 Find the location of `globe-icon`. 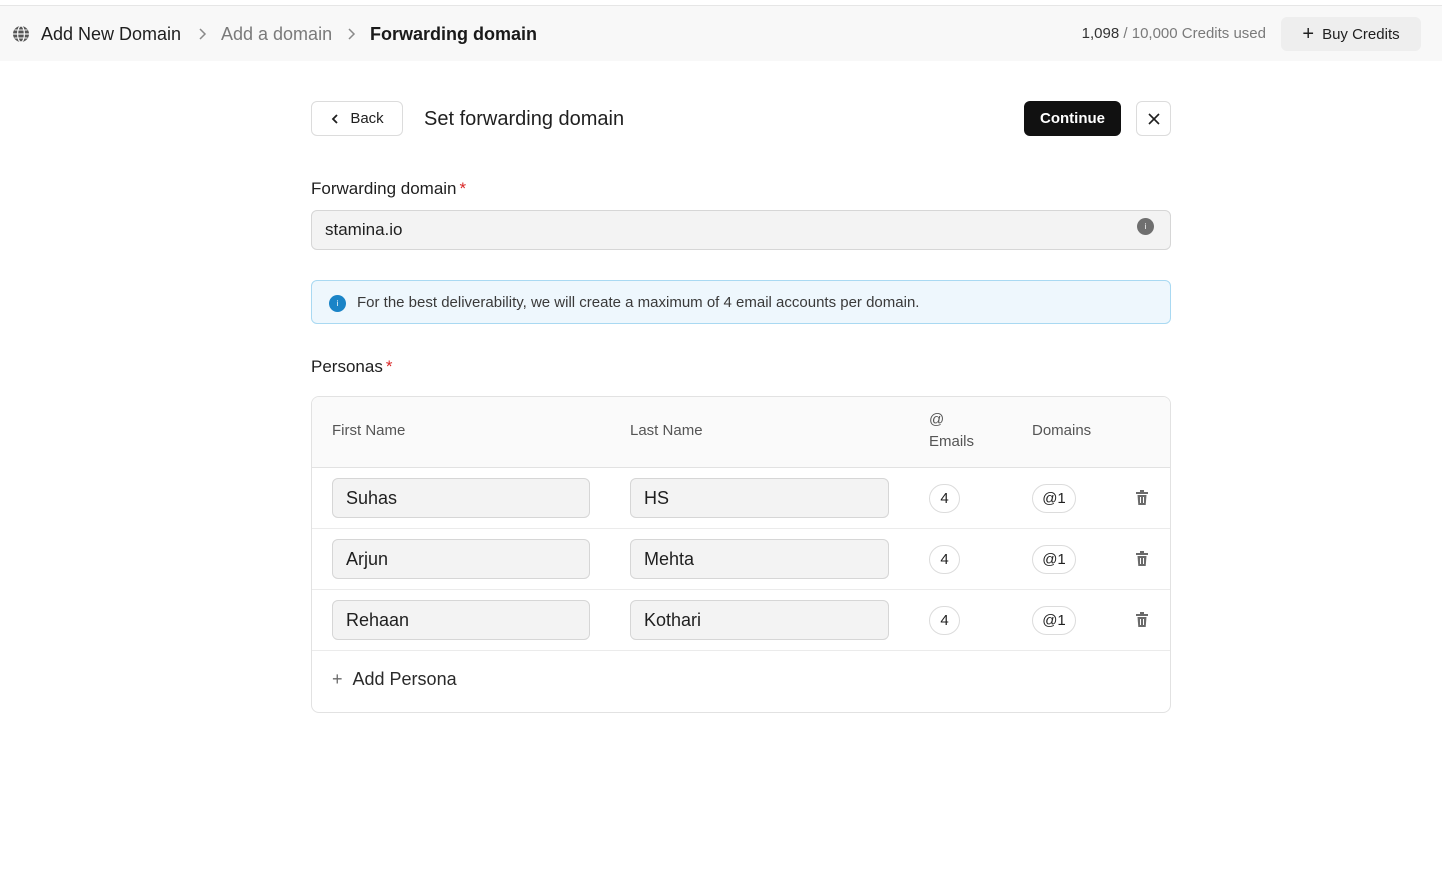

globe-icon is located at coordinates (21, 34).